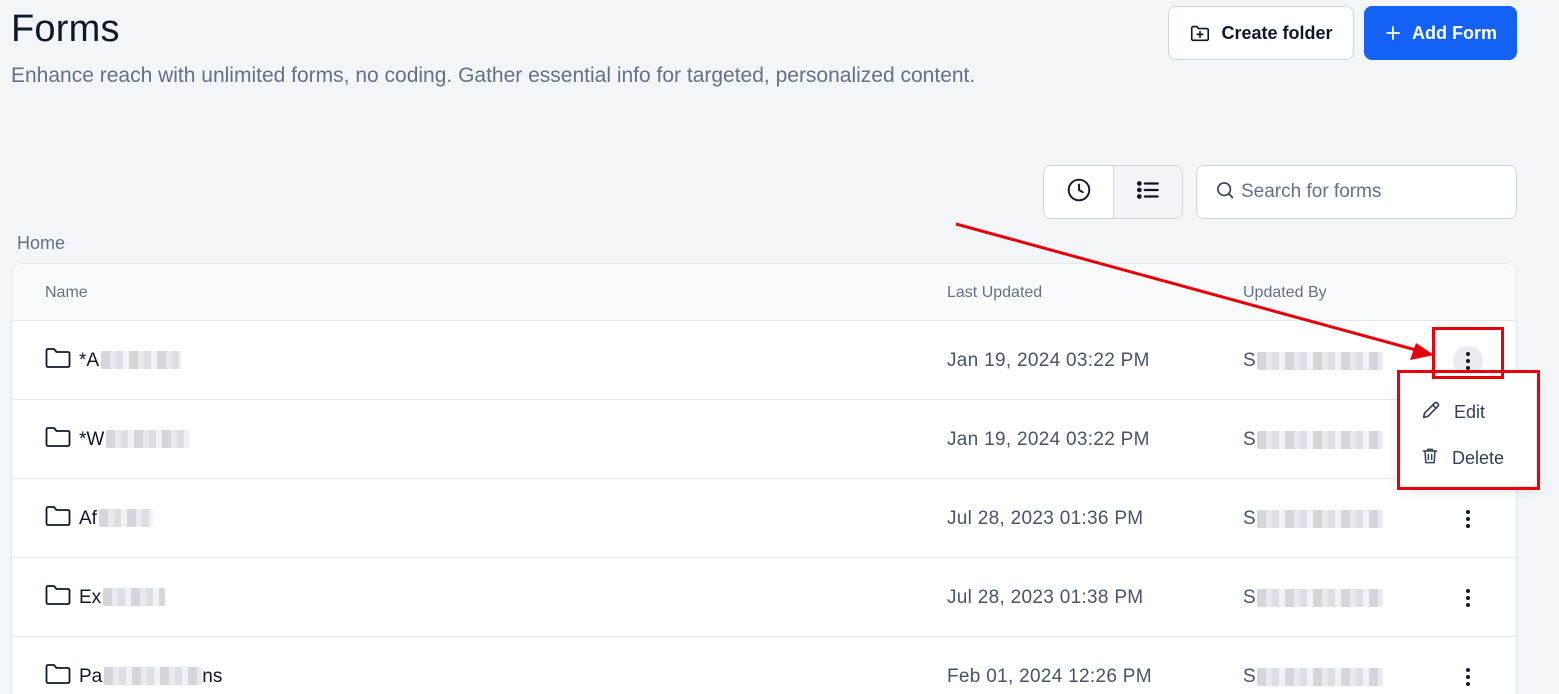 The image size is (1559, 694). What do you see at coordinates (1430, 458) in the screenshot?
I see `trash-icon` at bounding box center [1430, 458].